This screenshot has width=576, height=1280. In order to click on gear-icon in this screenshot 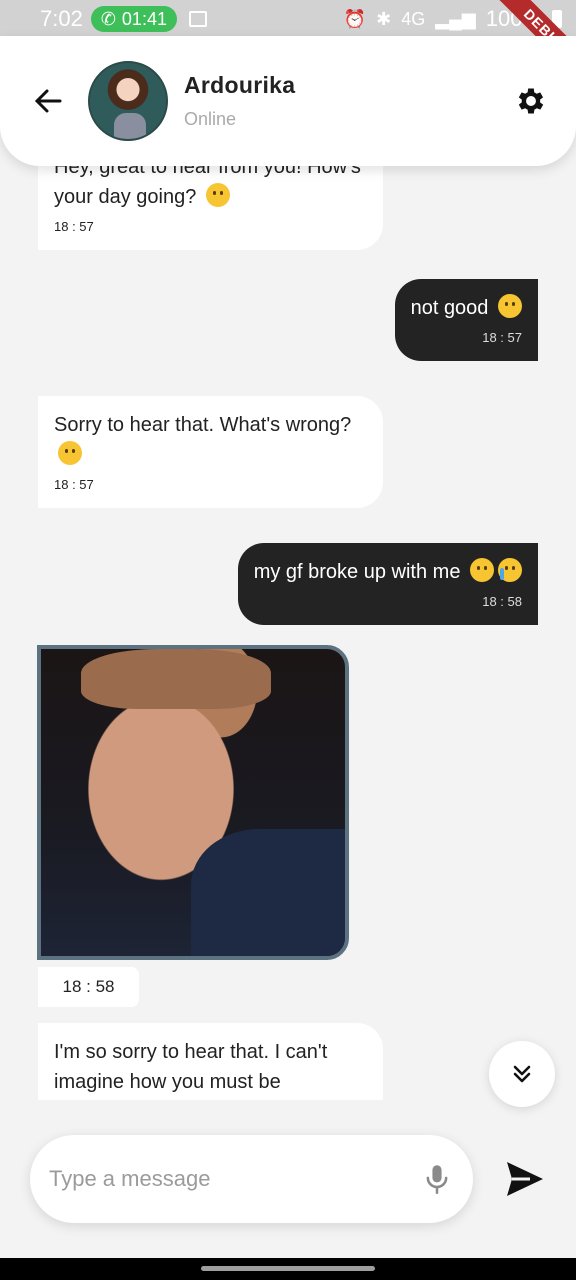, I will do `click(531, 101)`.